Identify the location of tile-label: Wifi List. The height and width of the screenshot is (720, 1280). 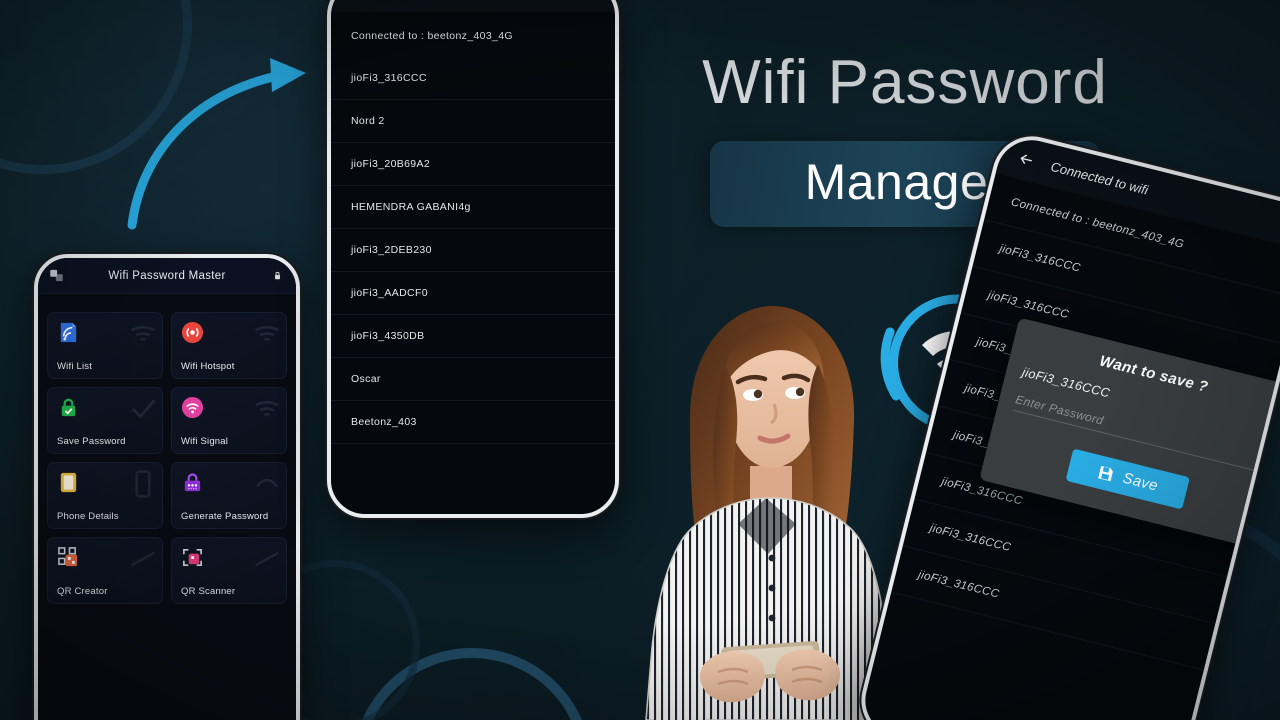
(75, 366).